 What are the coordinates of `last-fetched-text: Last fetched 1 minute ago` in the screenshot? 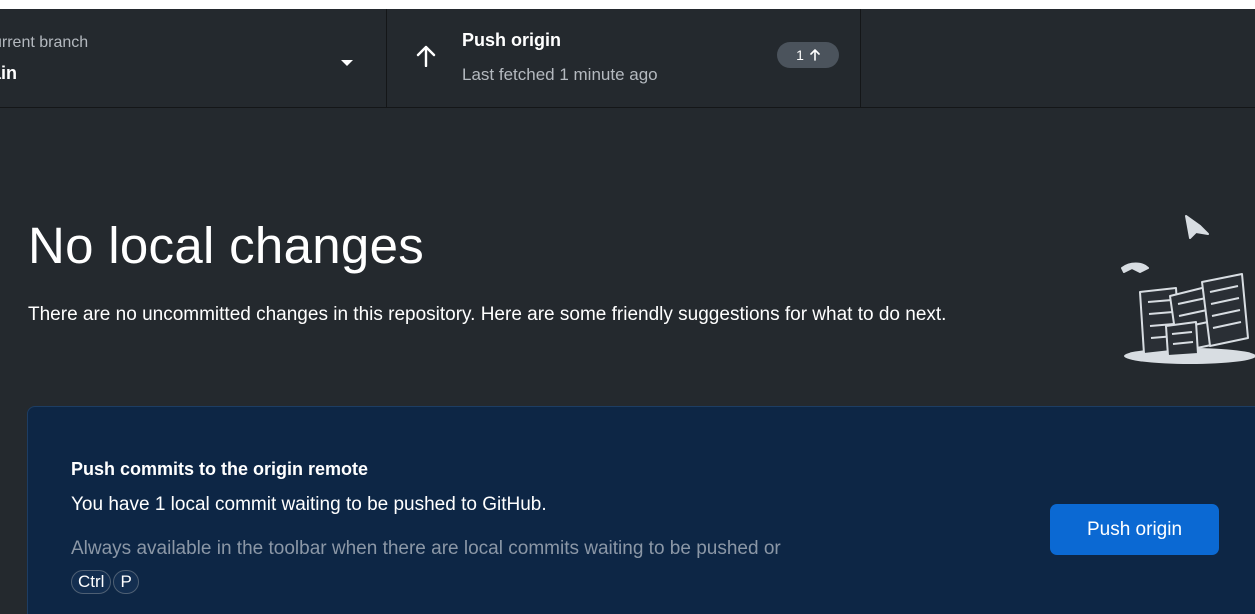 It's located at (560, 74).